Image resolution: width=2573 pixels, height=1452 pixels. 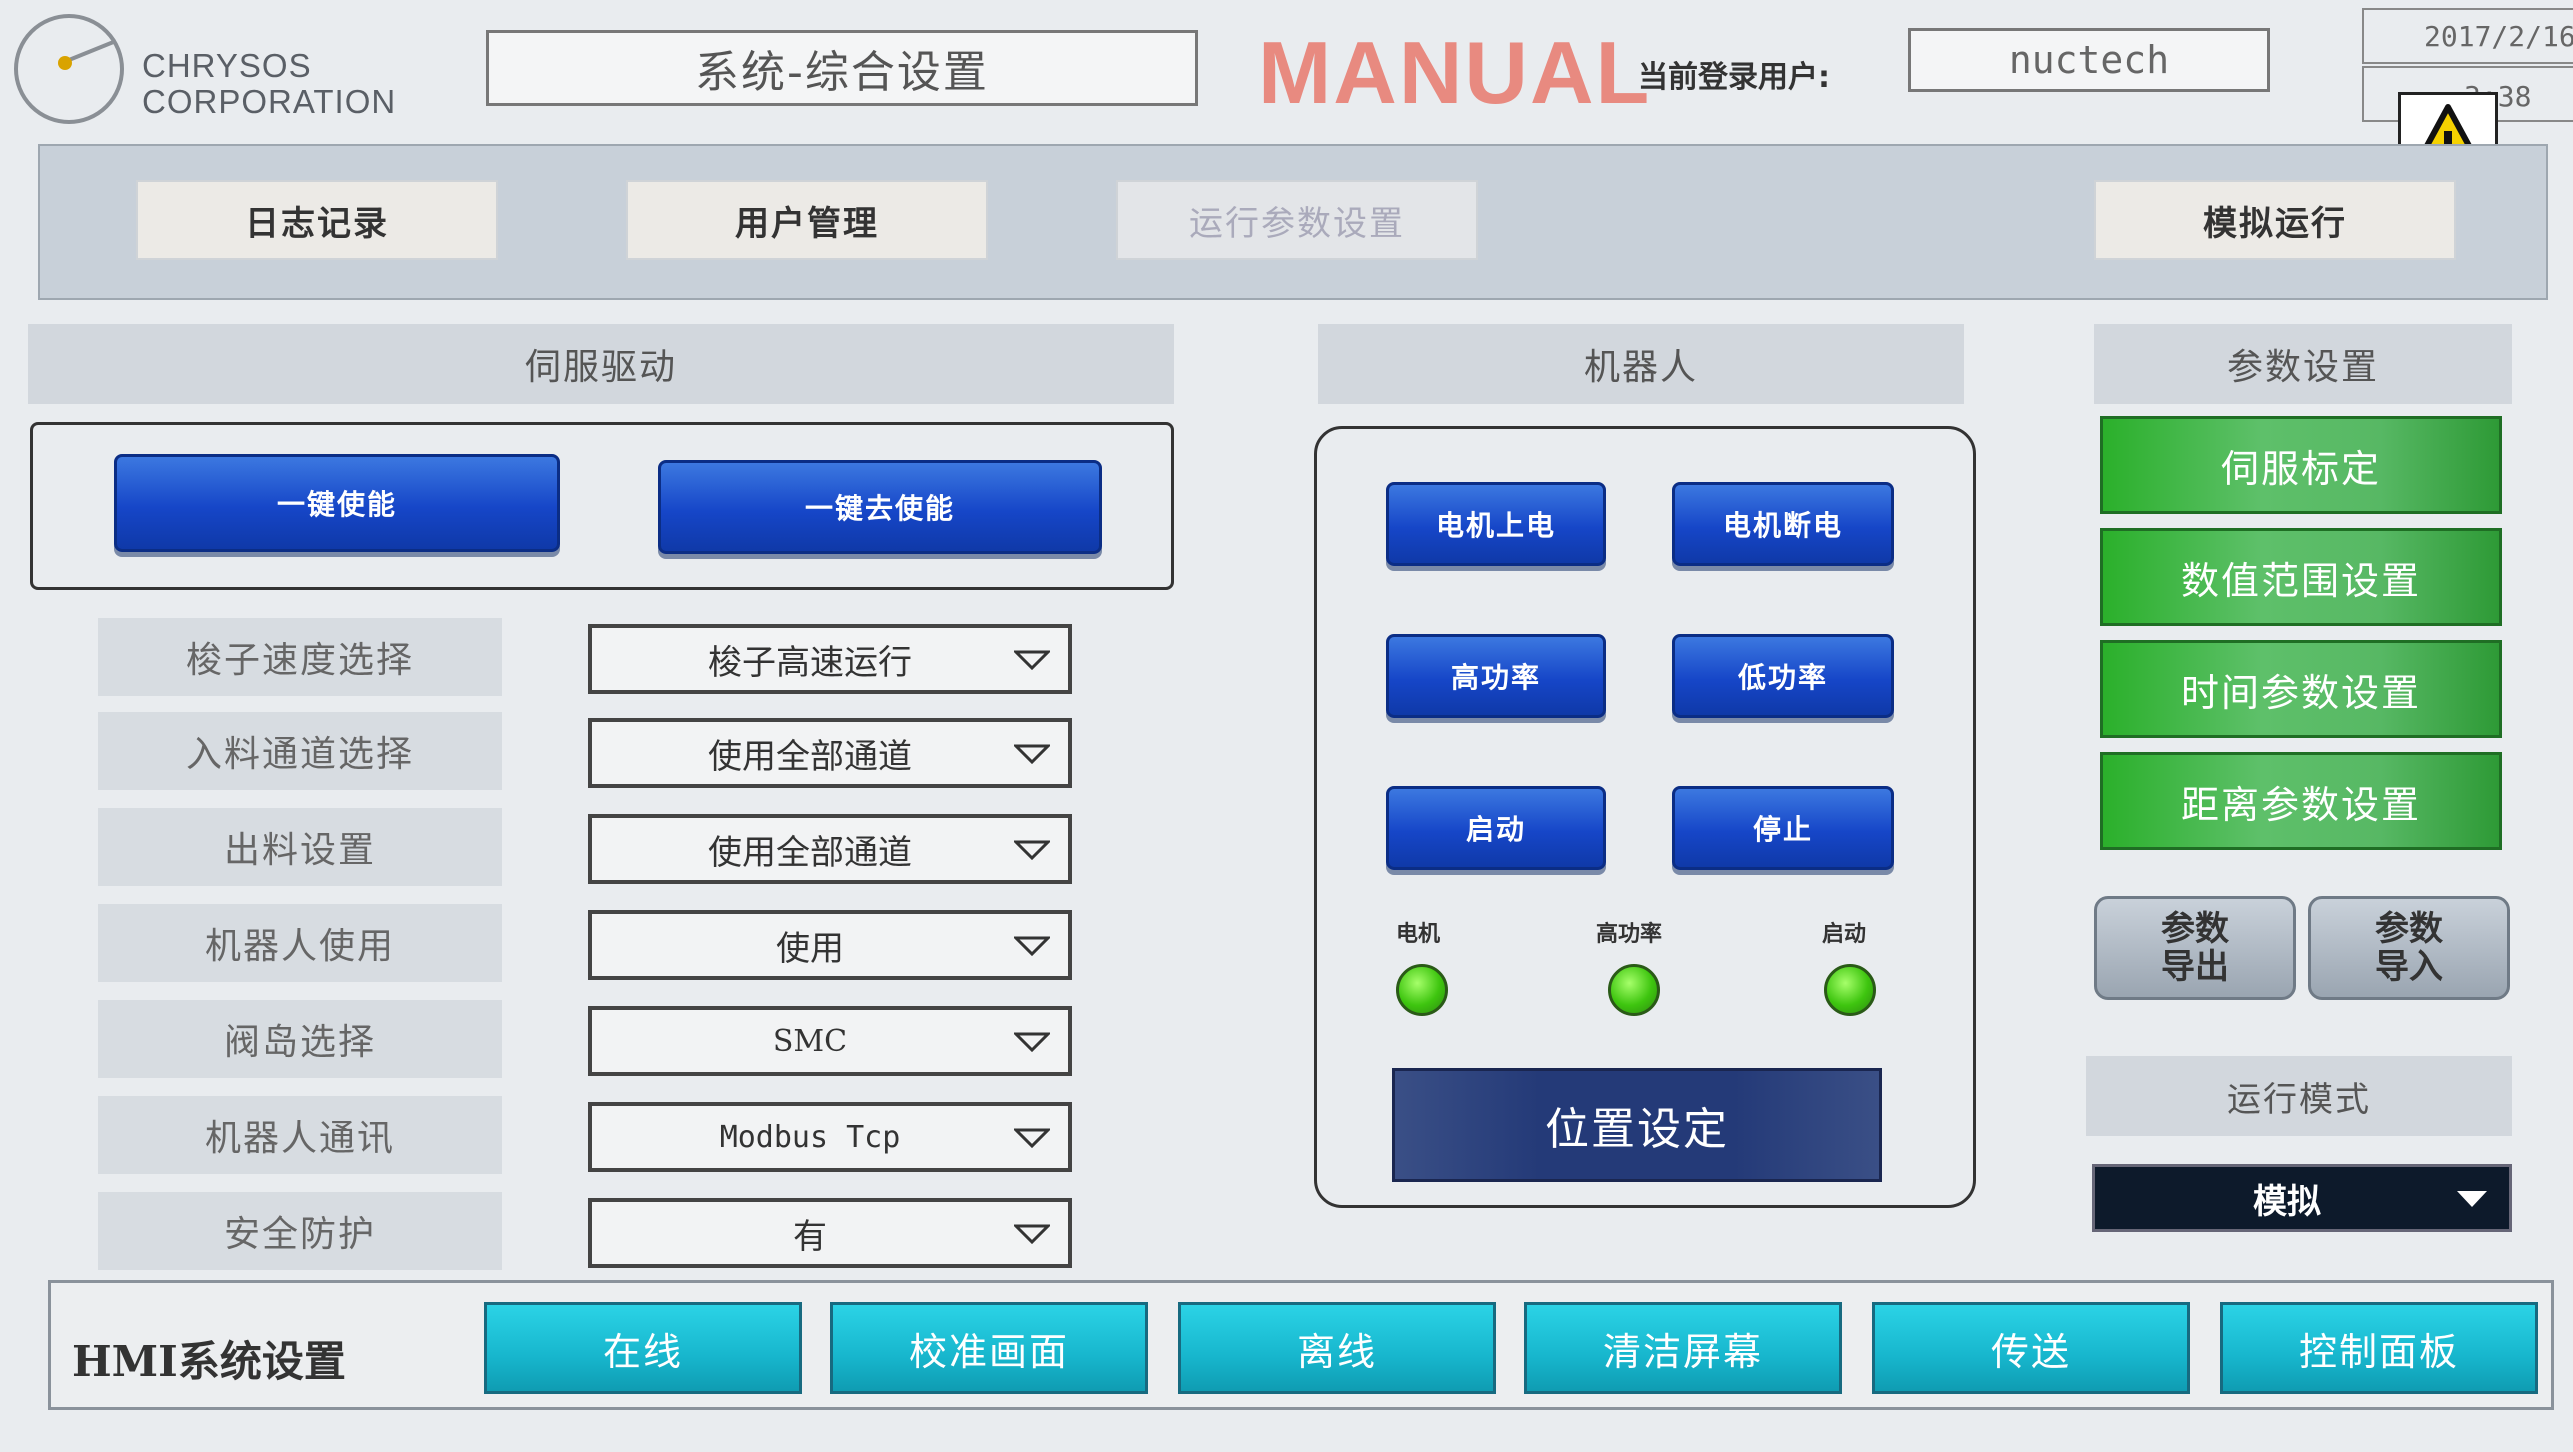 I want to click on enable-all-button: 一键使能, so click(x=337, y=503).